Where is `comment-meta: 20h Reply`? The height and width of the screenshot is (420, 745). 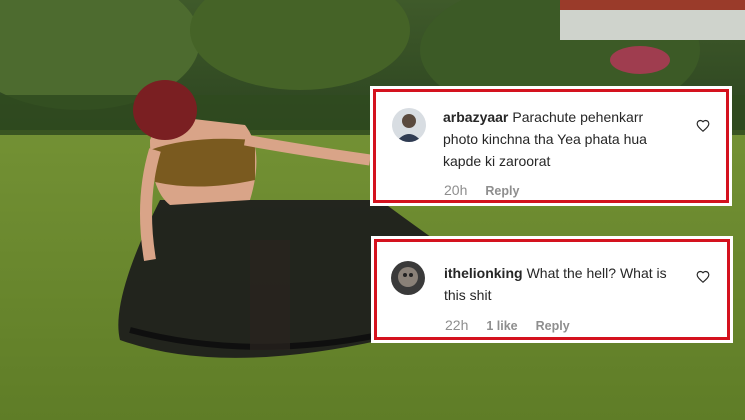
comment-meta: 20h Reply is located at coordinates (481, 190).